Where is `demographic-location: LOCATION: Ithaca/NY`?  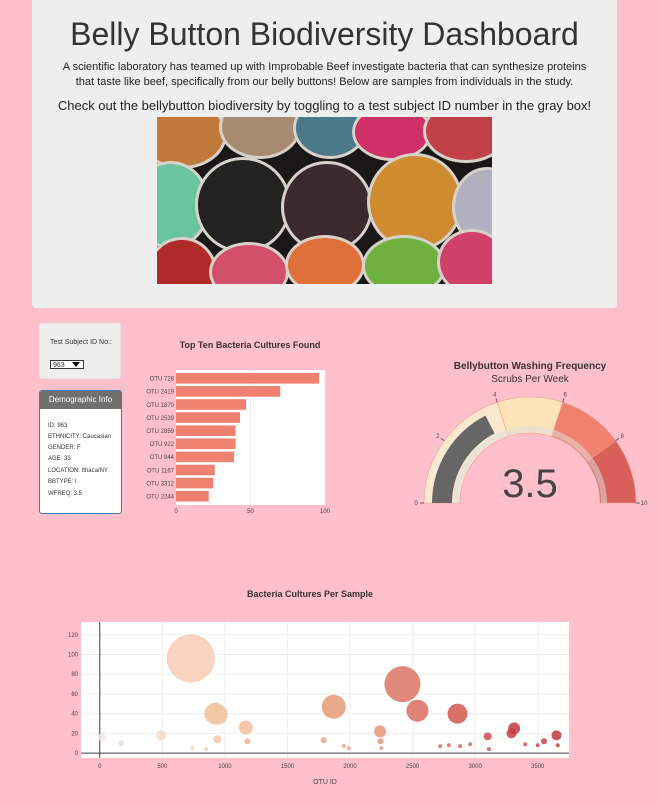 demographic-location: LOCATION: Ithaca/NY is located at coordinates (78, 471).